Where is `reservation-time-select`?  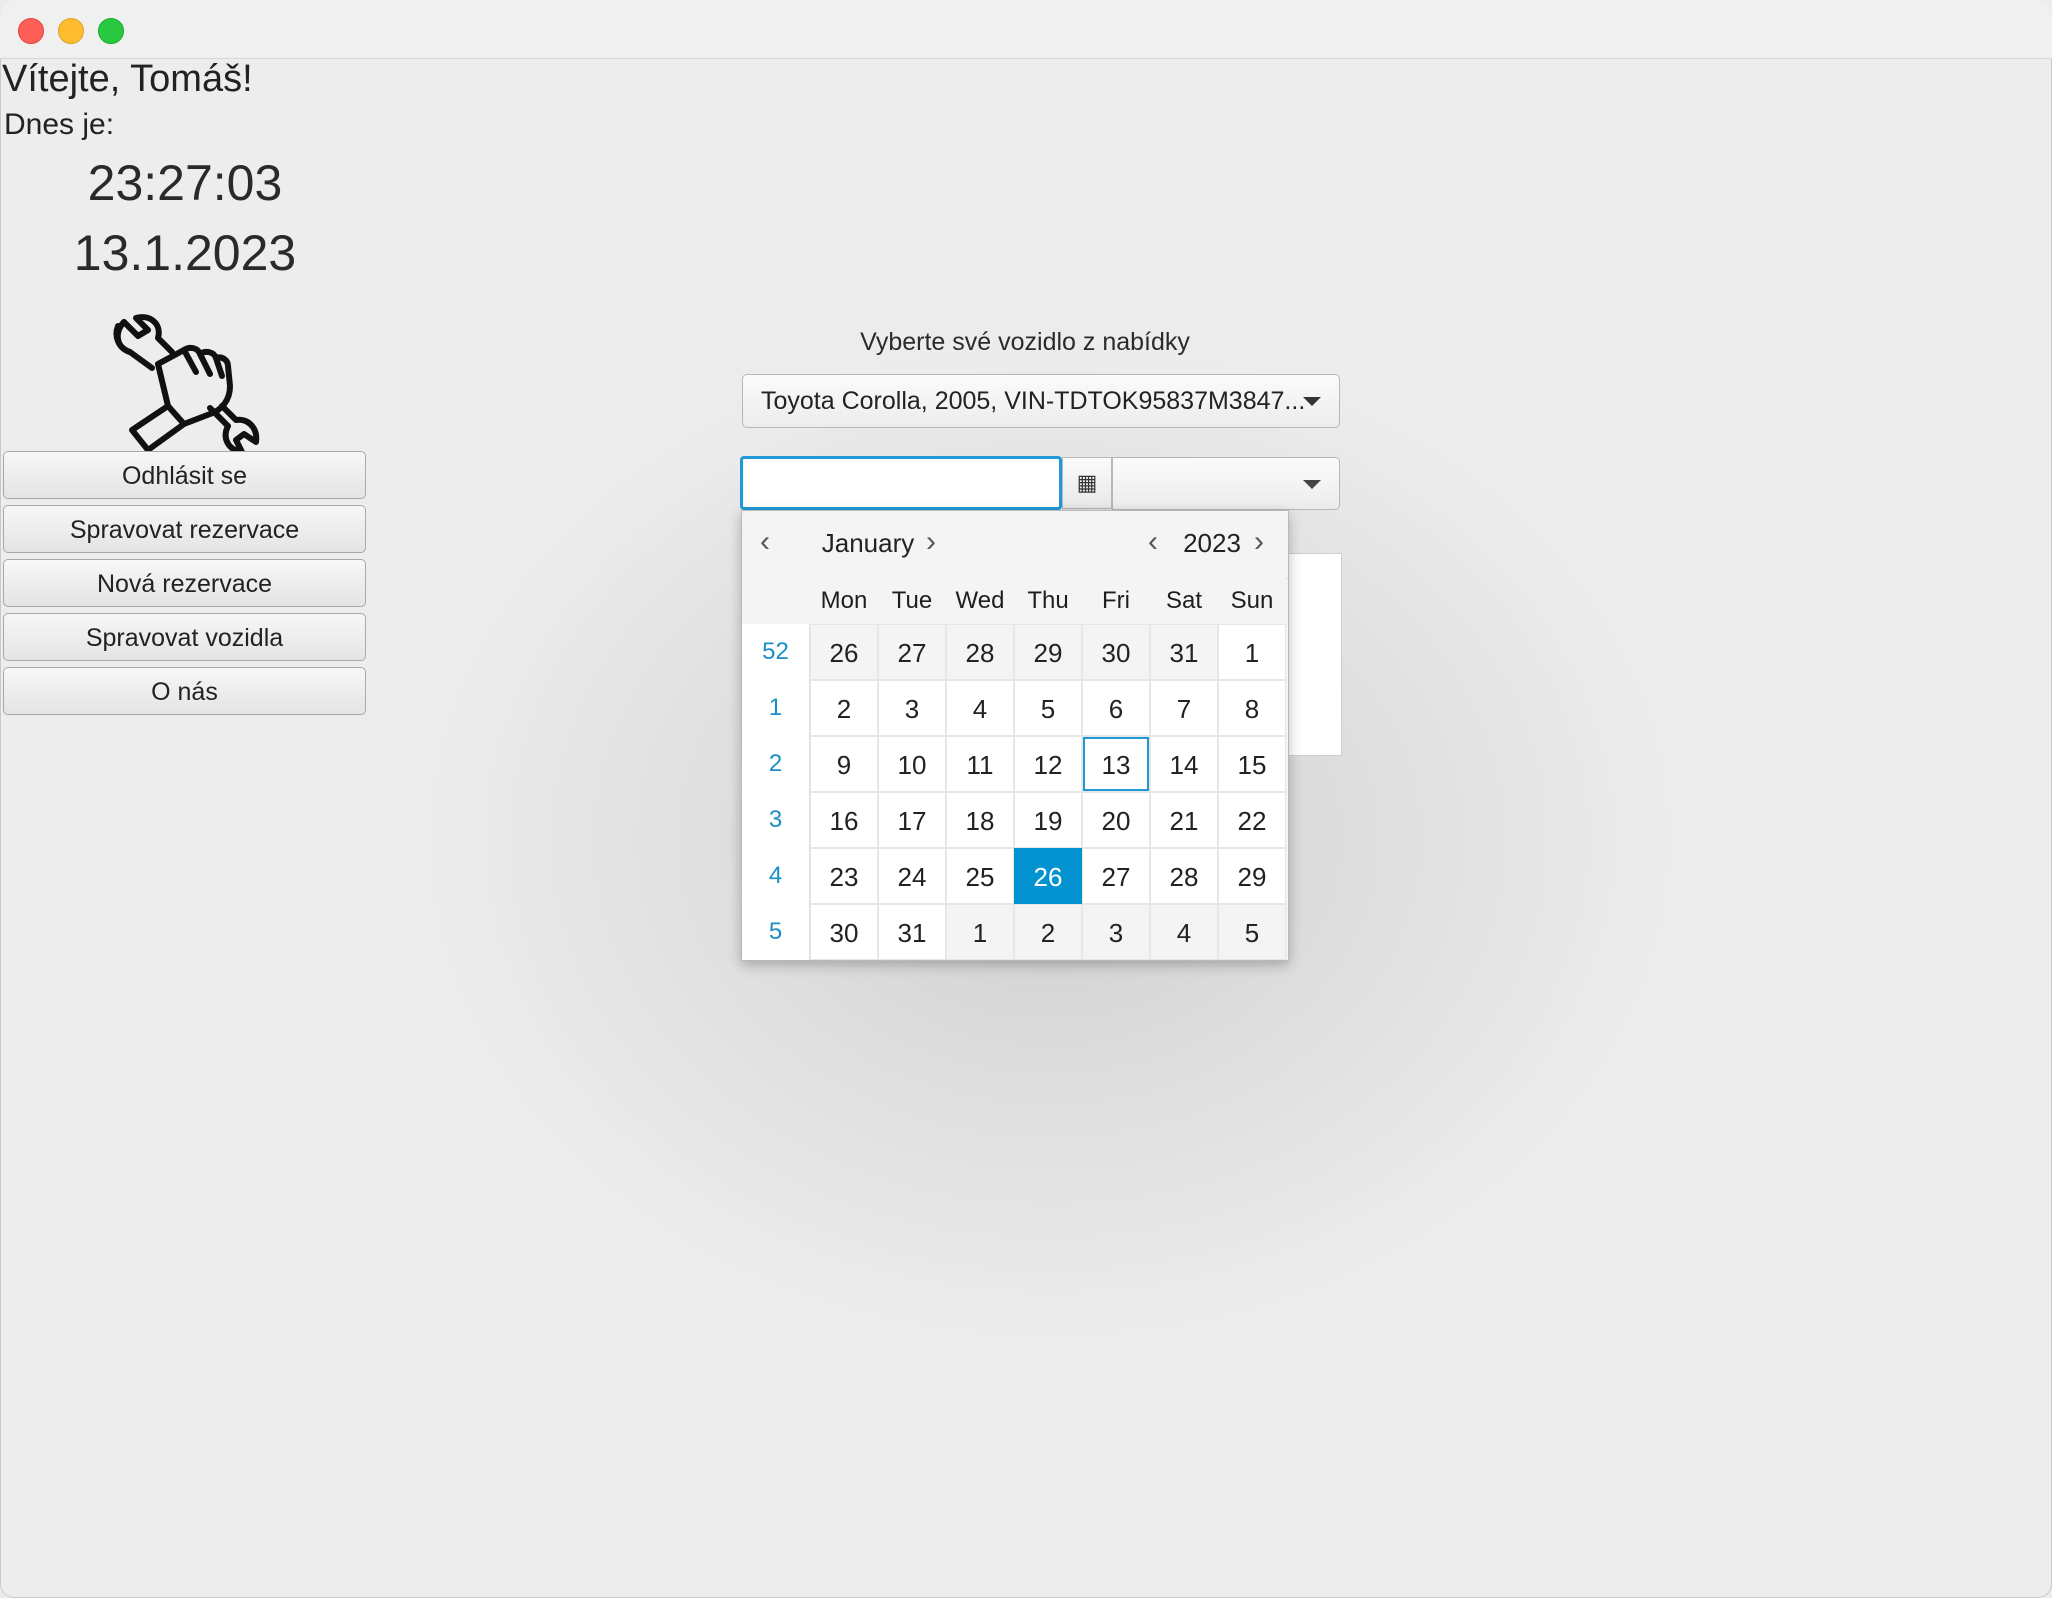 reservation-time-select is located at coordinates (1226, 483).